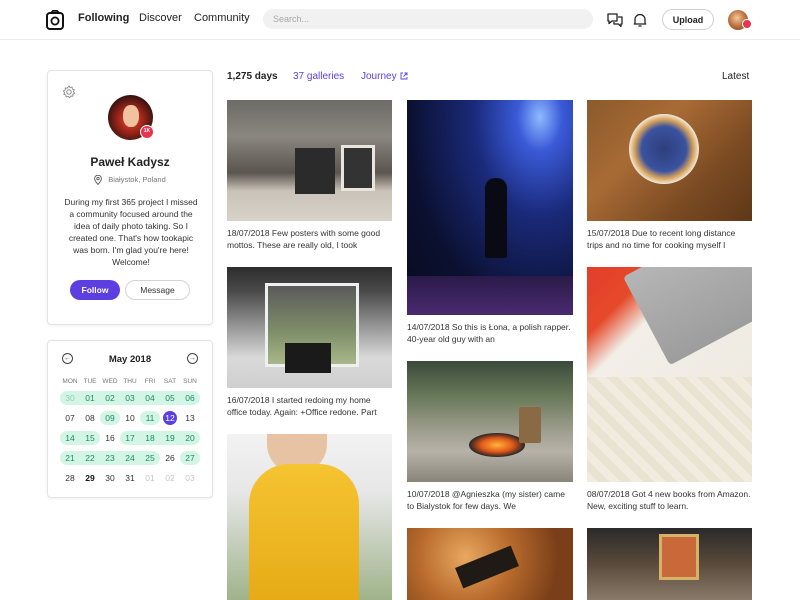 The image size is (800, 600). Describe the element at coordinates (309, 517) in the screenshot. I see `photo-child-jacket` at that location.